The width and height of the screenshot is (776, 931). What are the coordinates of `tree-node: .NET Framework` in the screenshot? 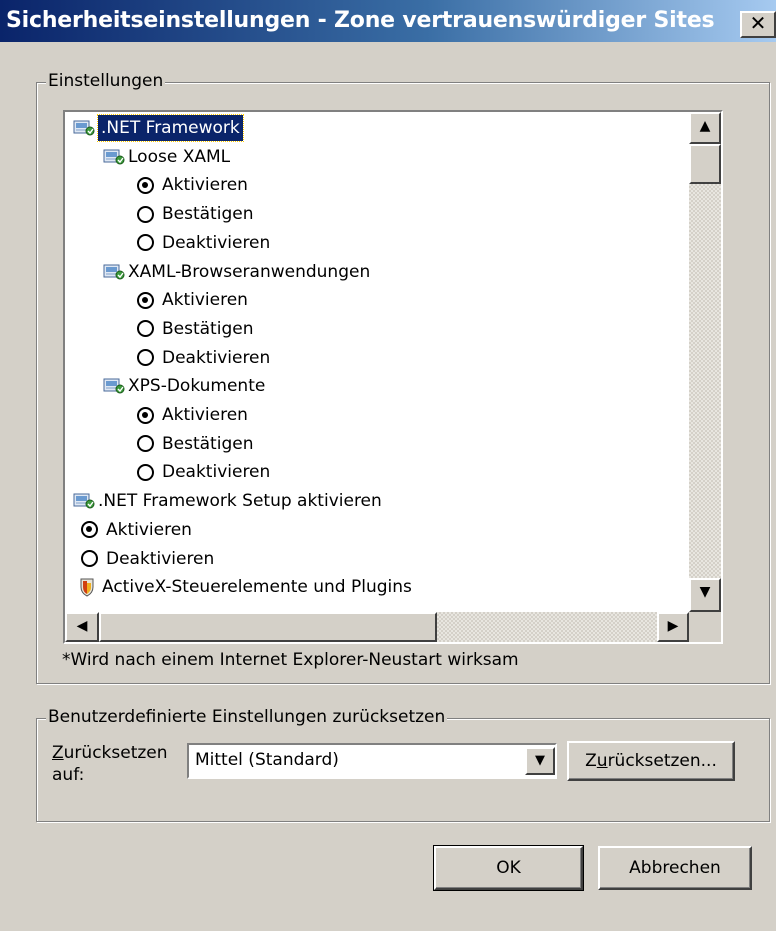 It's located at (158, 128).